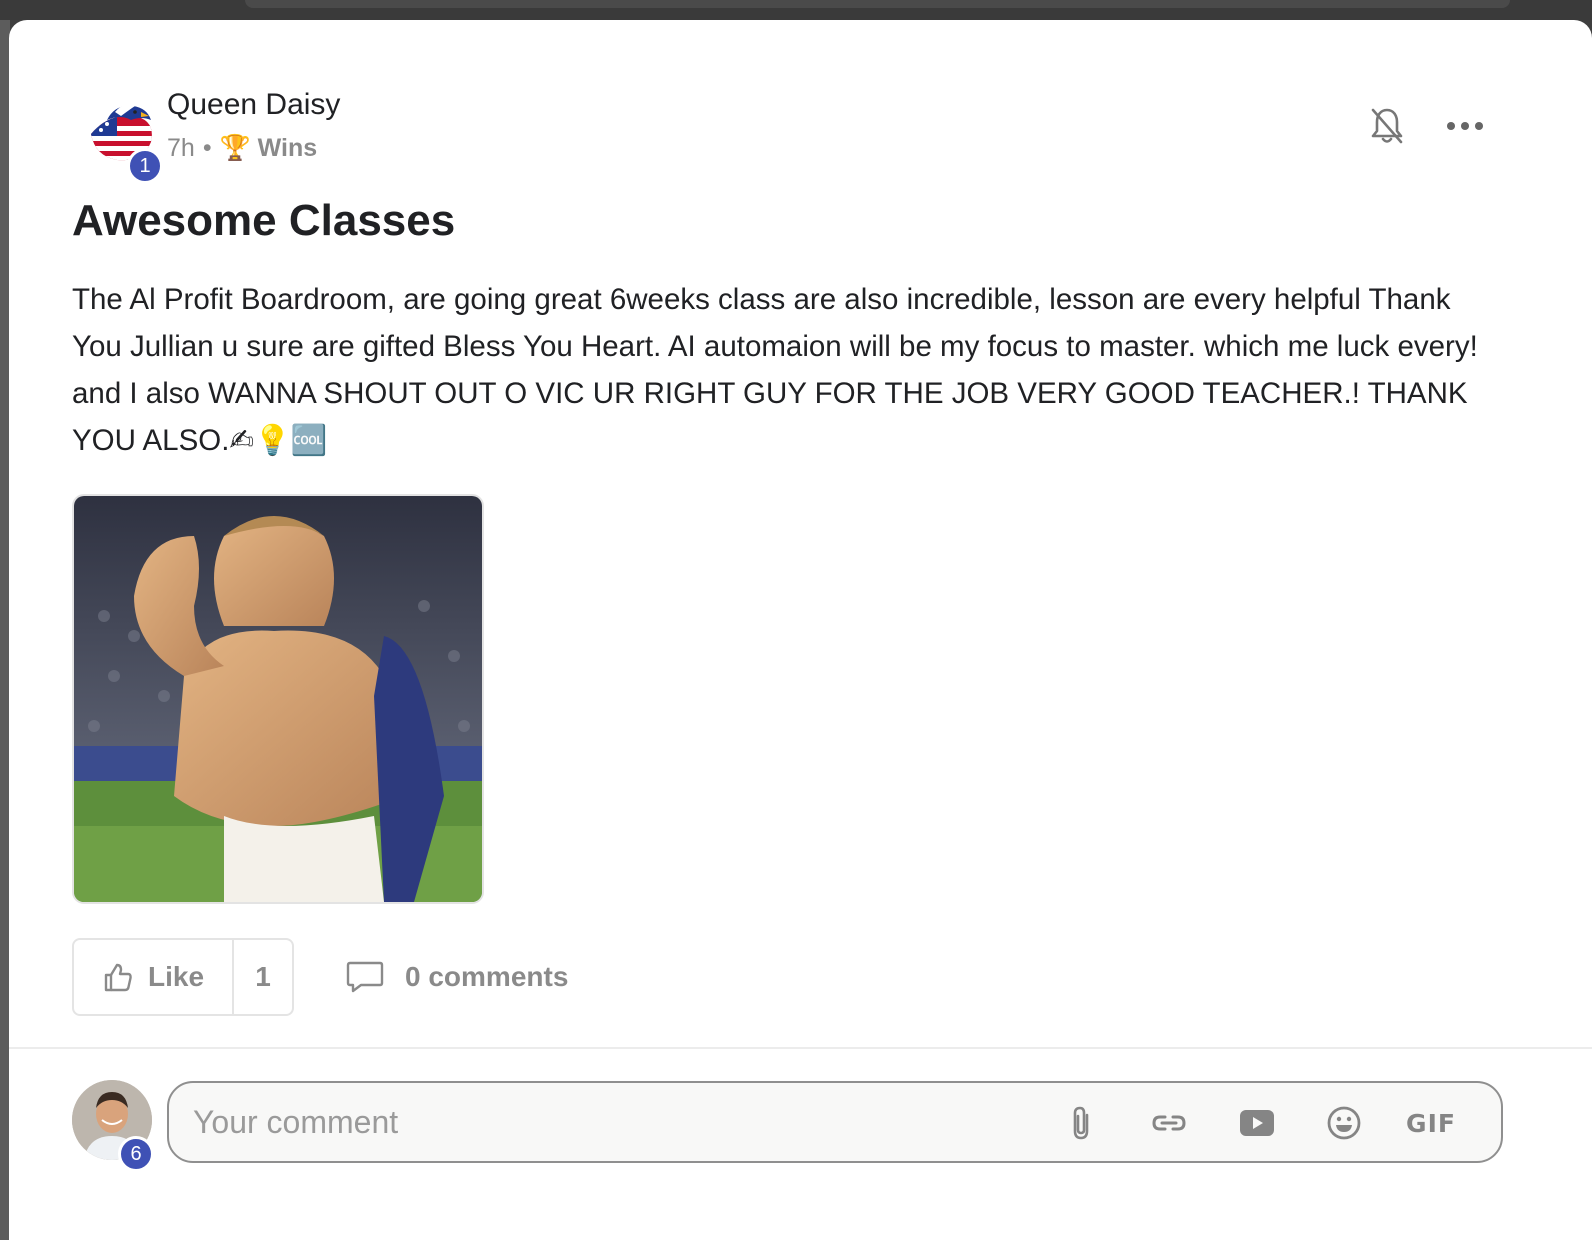  I want to click on author-level-badge: 1, so click(145, 166).